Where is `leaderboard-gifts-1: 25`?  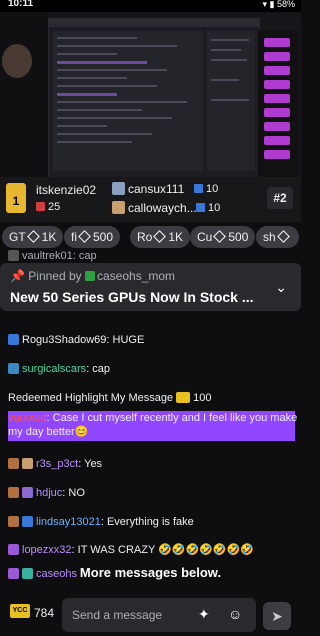 leaderboard-gifts-1: 25 is located at coordinates (48, 207).